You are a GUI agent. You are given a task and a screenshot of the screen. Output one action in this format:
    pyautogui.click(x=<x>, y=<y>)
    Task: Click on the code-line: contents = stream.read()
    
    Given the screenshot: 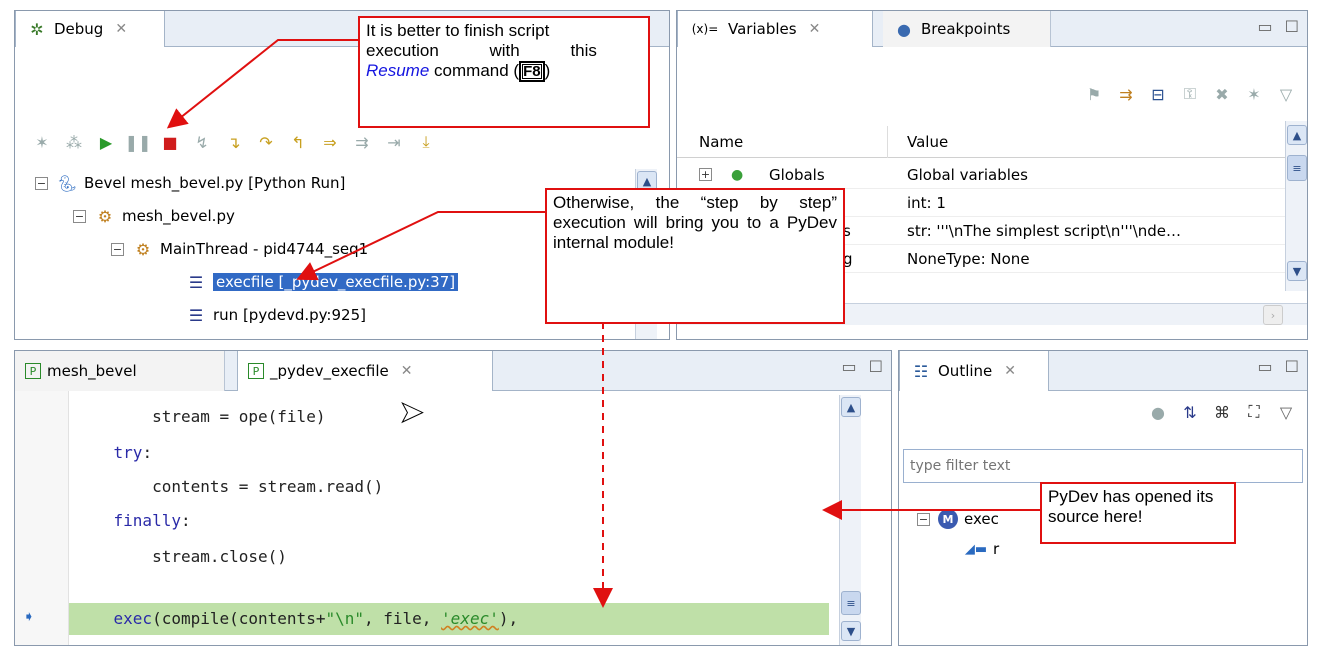 What is the action you would take?
    pyautogui.click(x=229, y=486)
    